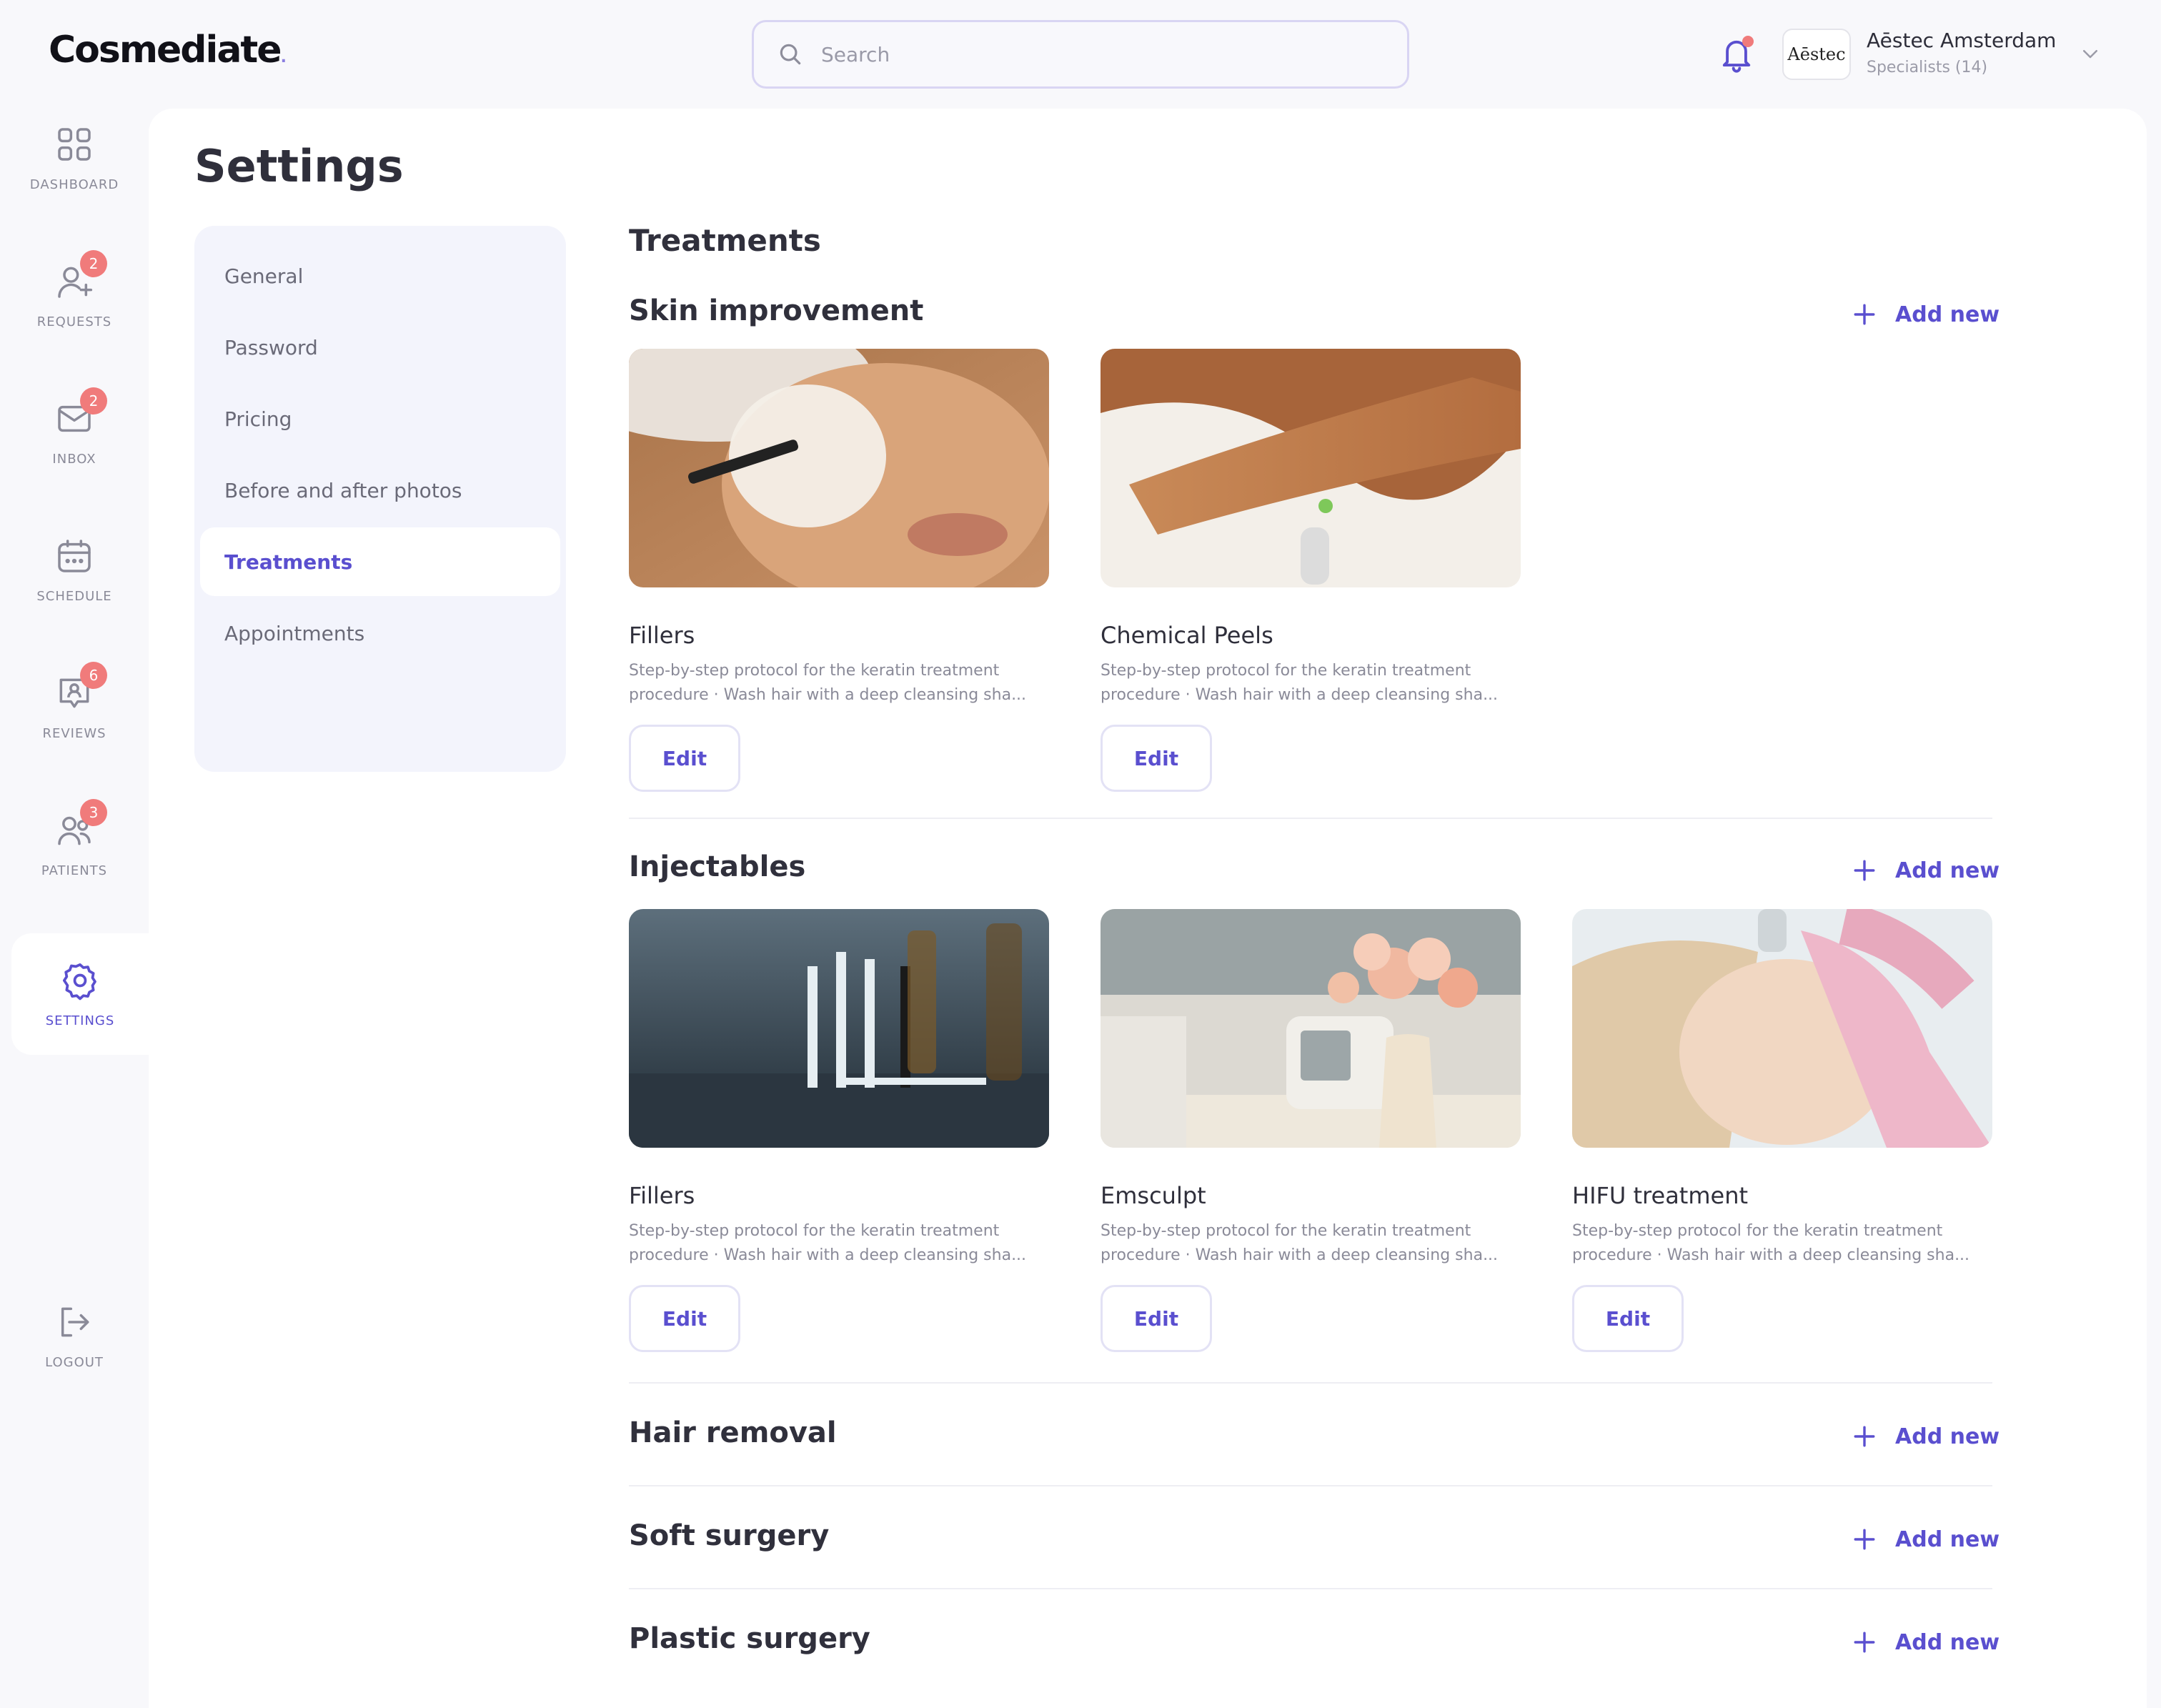  I want to click on add-new-plastic-surgery-button: Add new, so click(1925, 1642).